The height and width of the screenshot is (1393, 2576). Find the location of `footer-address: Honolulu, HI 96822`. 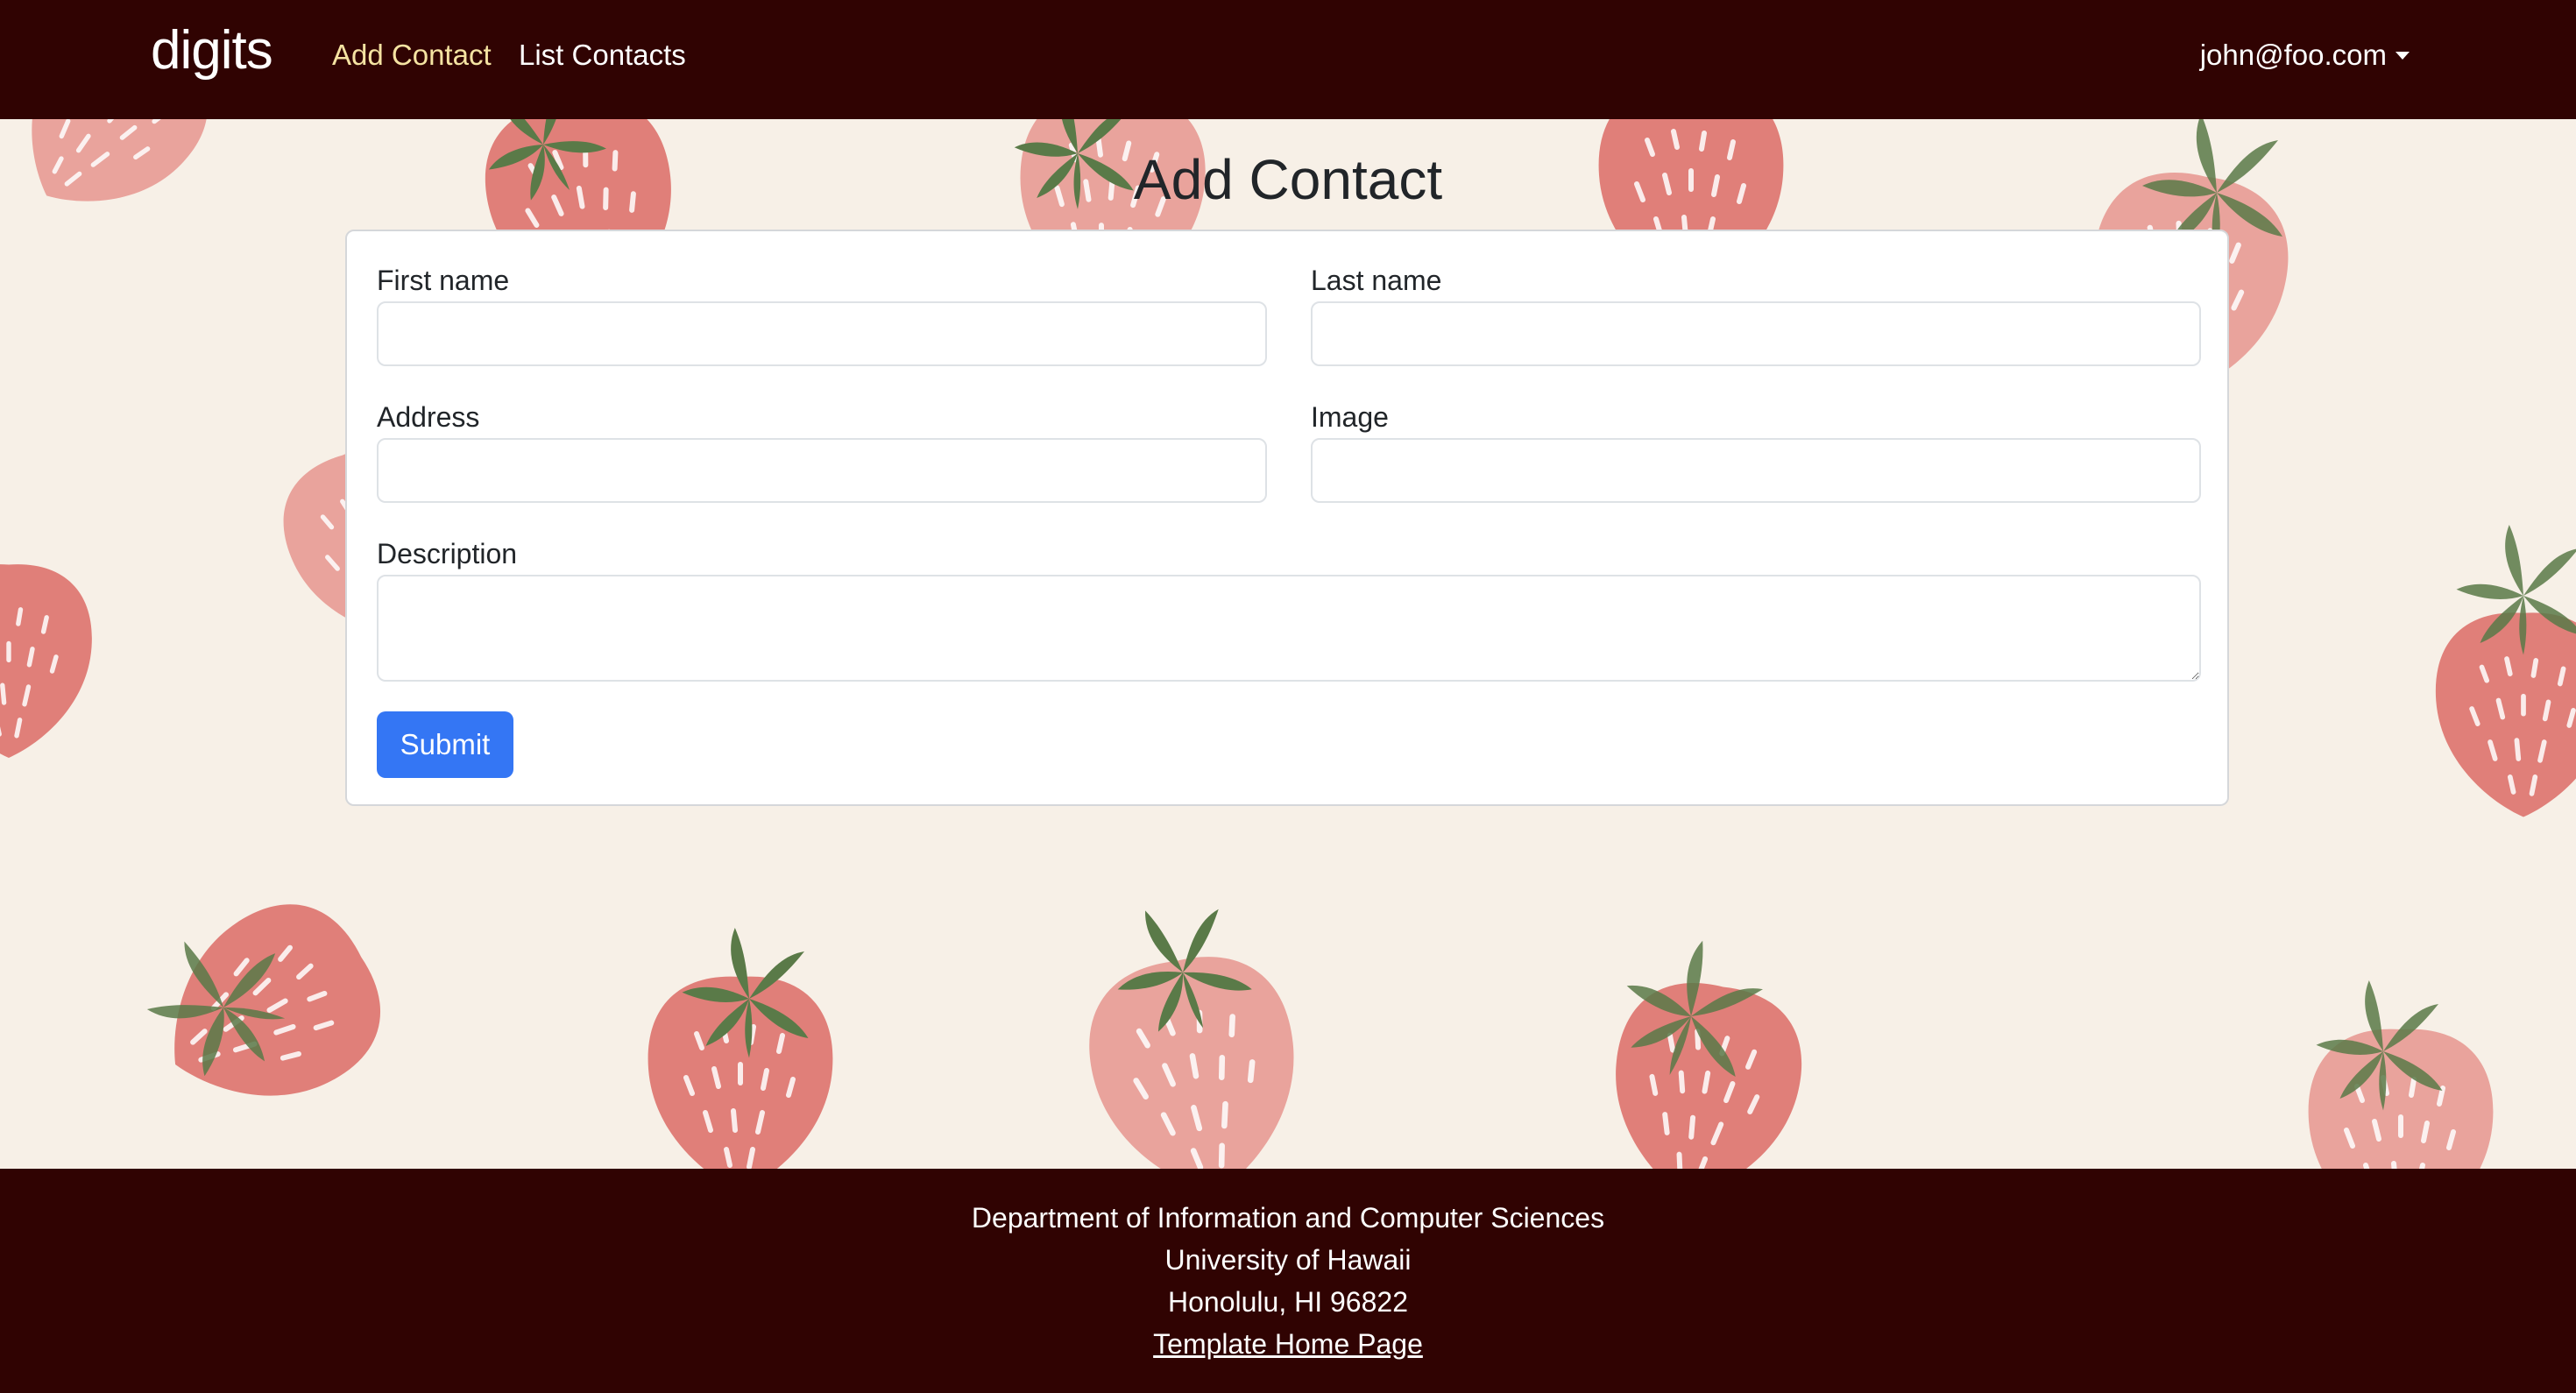

footer-address: Honolulu, HI 96822 is located at coordinates (1288, 1302).